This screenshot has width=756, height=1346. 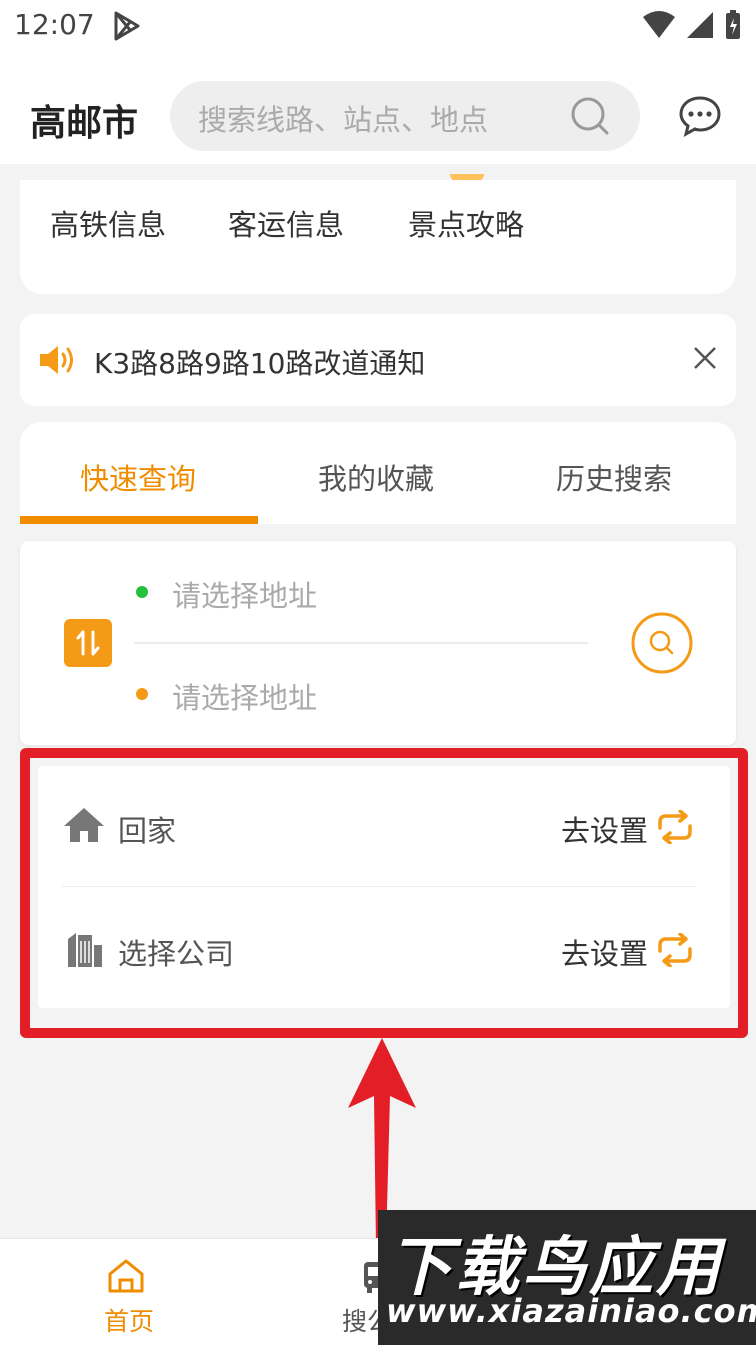 What do you see at coordinates (142, 694) in the screenshot?
I see `end-dot` at bounding box center [142, 694].